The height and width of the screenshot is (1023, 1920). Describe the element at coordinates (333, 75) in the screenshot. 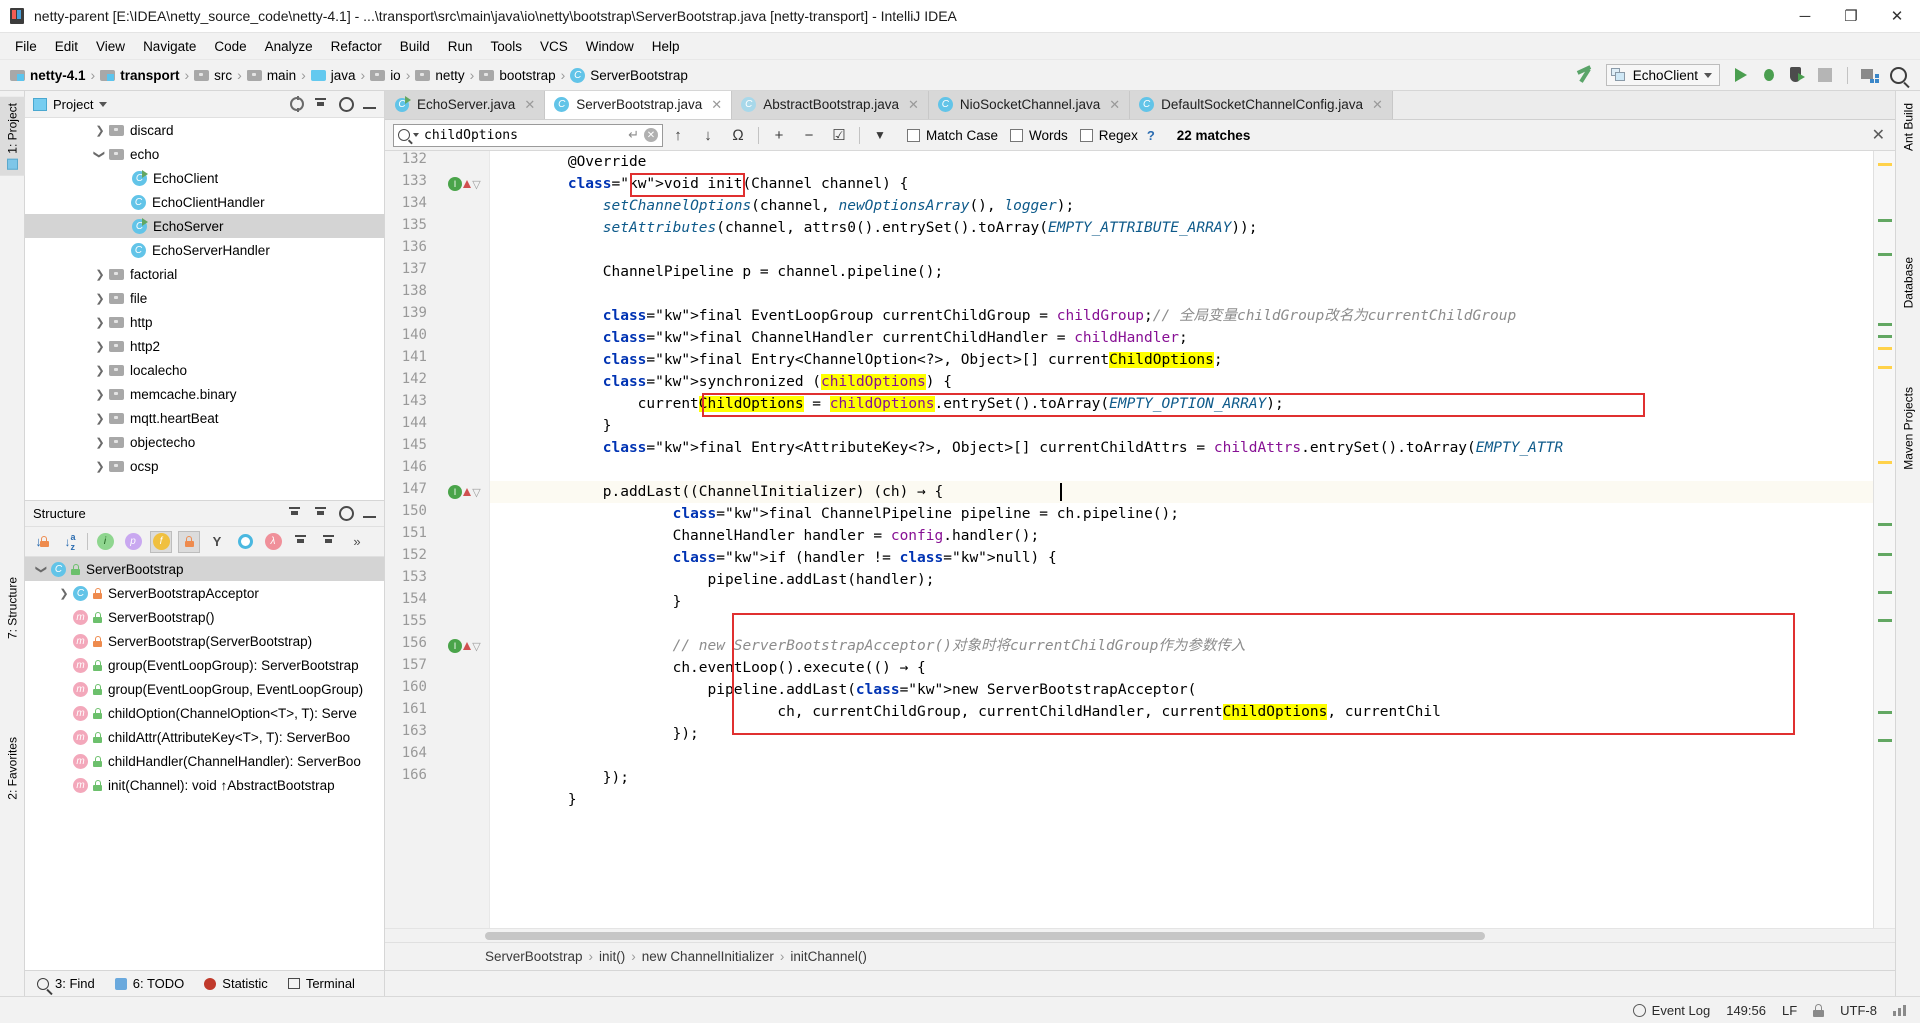

I see `nav-crumb-java: java` at that location.